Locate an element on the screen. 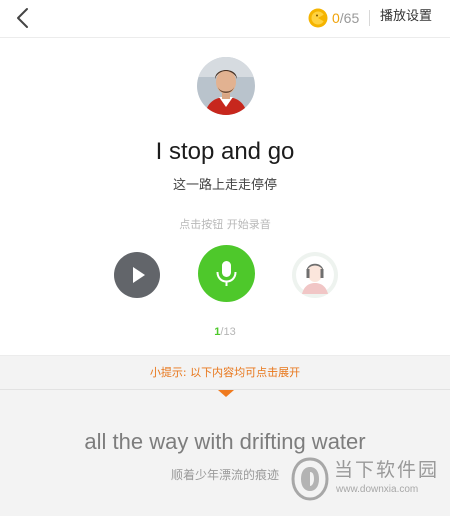 This screenshot has height=516, width=450. coin-counter: 0/65 is located at coordinates (333, 18).